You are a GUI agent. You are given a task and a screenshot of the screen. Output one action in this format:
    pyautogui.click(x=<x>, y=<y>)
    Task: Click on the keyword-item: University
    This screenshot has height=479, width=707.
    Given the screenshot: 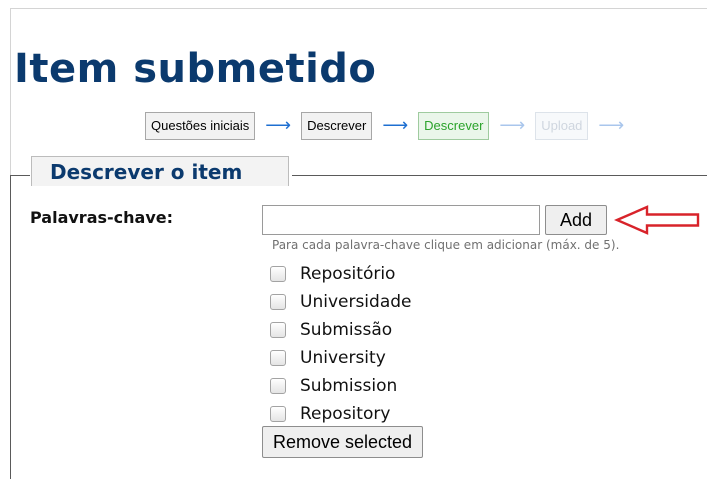 What is the action you would take?
    pyautogui.click(x=341, y=358)
    